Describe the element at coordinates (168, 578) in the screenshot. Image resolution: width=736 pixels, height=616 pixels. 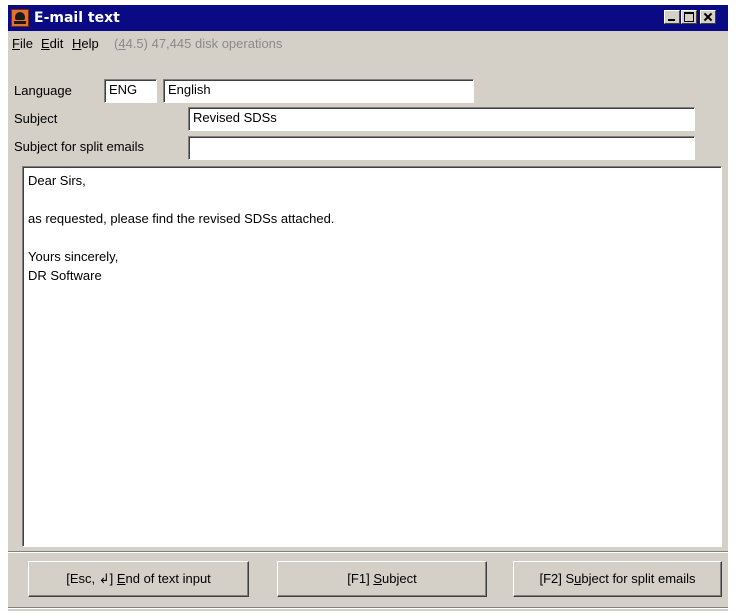
I see `end-button-label: nd of text input` at that location.